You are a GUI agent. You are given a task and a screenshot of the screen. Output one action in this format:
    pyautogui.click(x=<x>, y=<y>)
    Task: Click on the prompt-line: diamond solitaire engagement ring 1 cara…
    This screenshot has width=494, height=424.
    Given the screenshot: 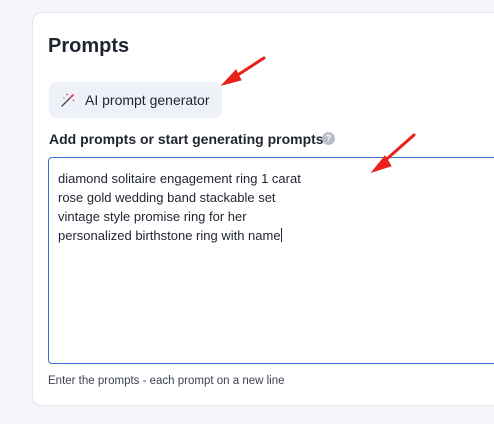 What is the action you would take?
    pyautogui.click(x=179, y=178)
    